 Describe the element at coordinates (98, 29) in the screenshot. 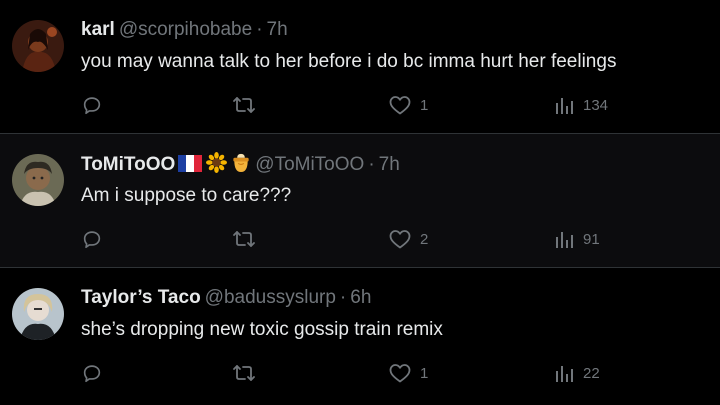

I see `display-name: karl` at that location.